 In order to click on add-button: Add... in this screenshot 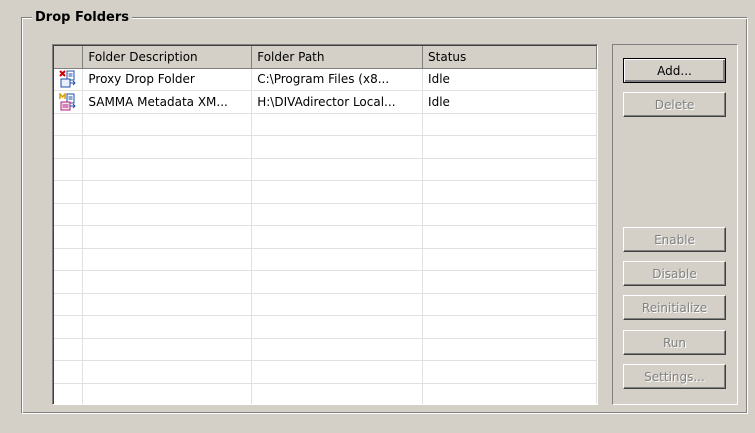, I will do `click(674, 70)`.